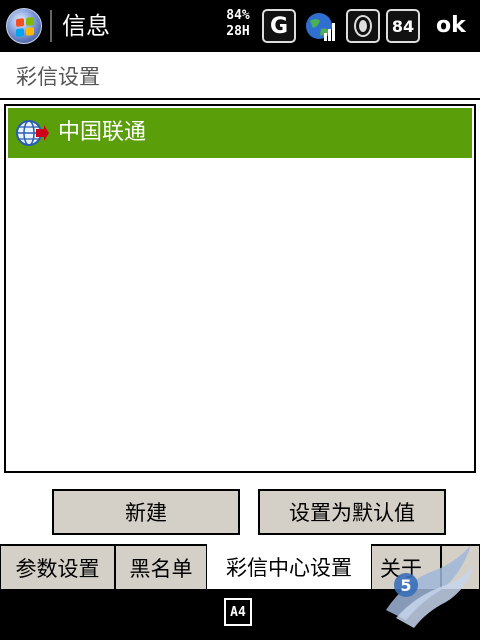  I want to click on ok-button: ok, so click(451, 26).